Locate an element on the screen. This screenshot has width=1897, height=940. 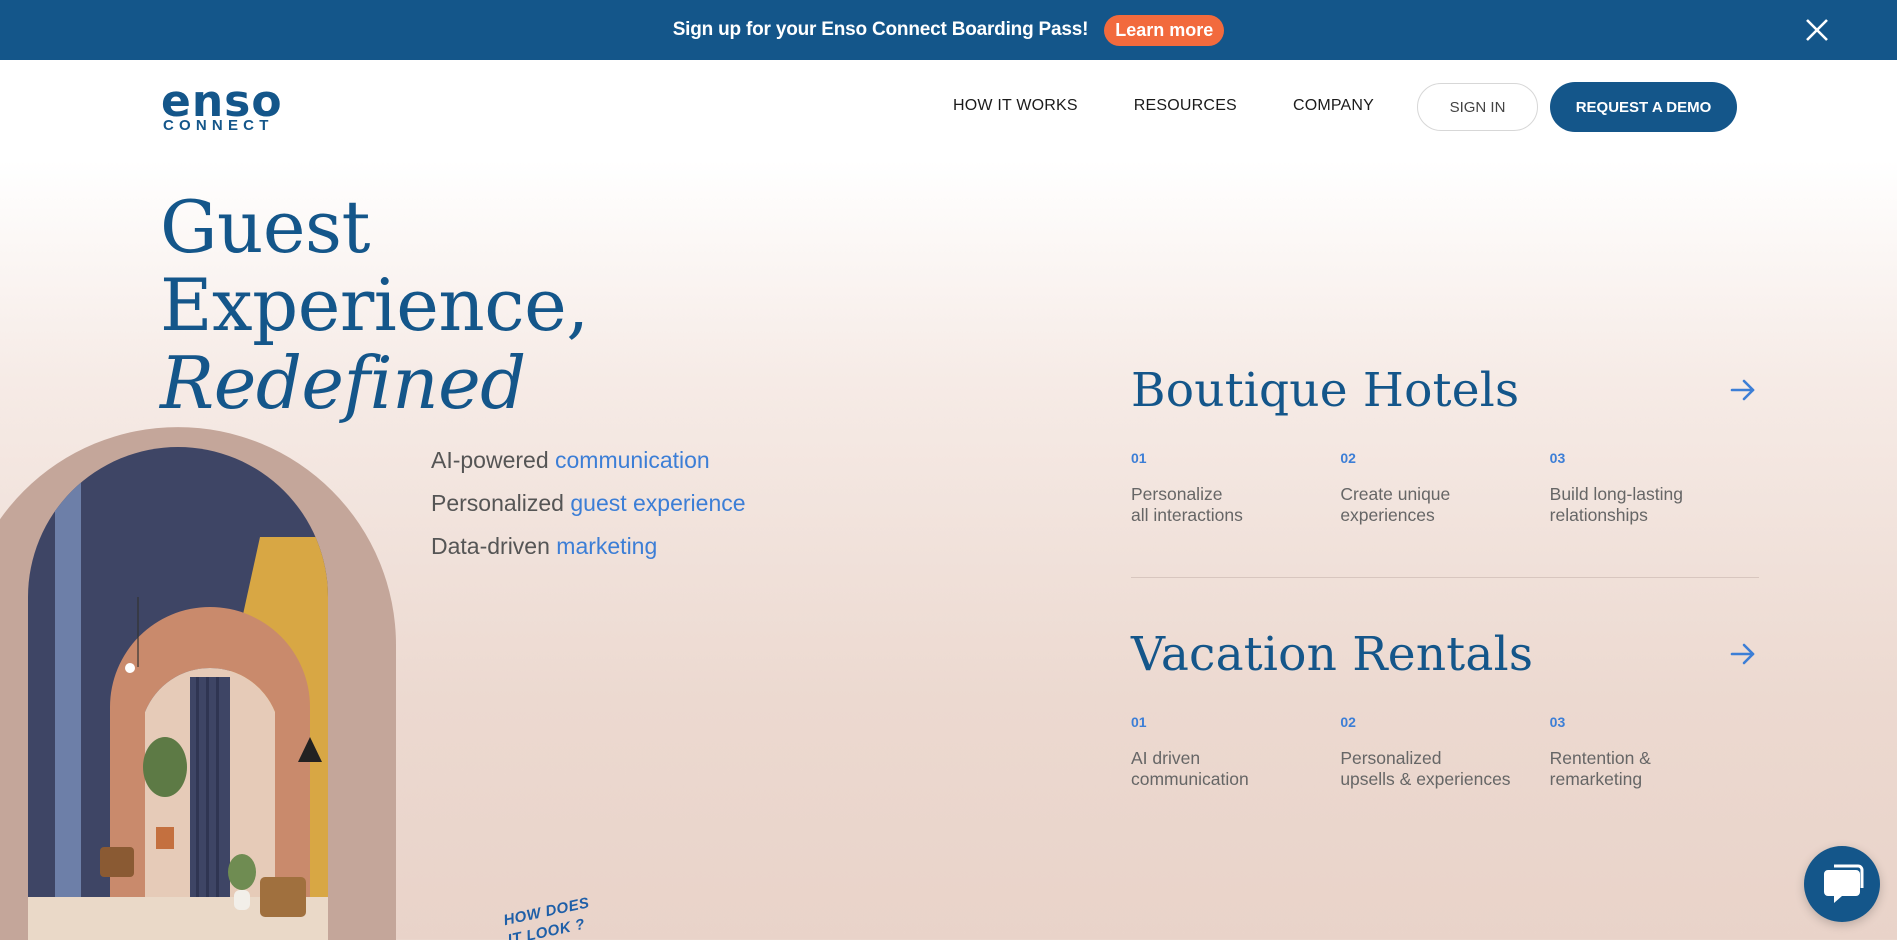
feature-item: AI-powered communication is located at coordinates (588, 465).